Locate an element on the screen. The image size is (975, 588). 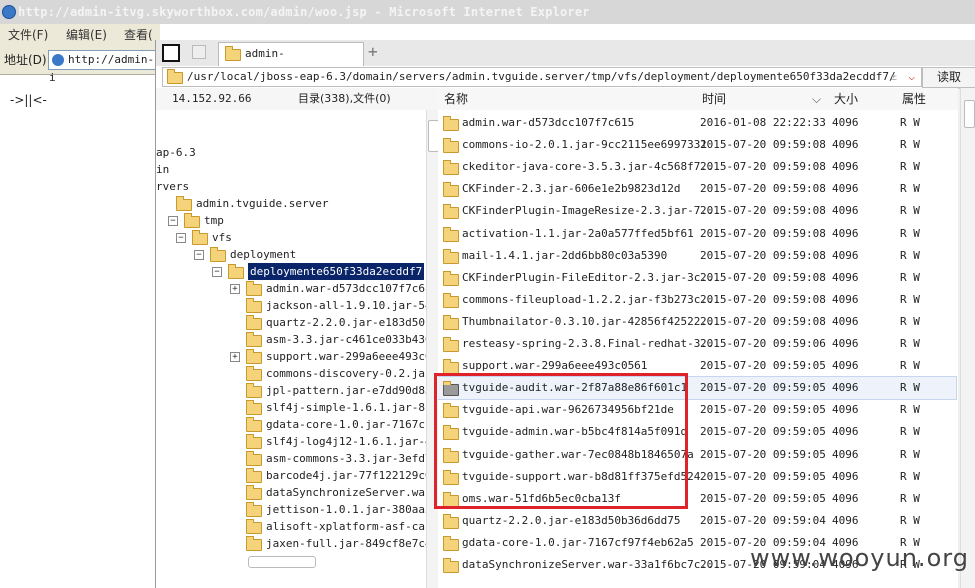
server-ip: 14.152.92.66 is located at coordinates (212, 98).